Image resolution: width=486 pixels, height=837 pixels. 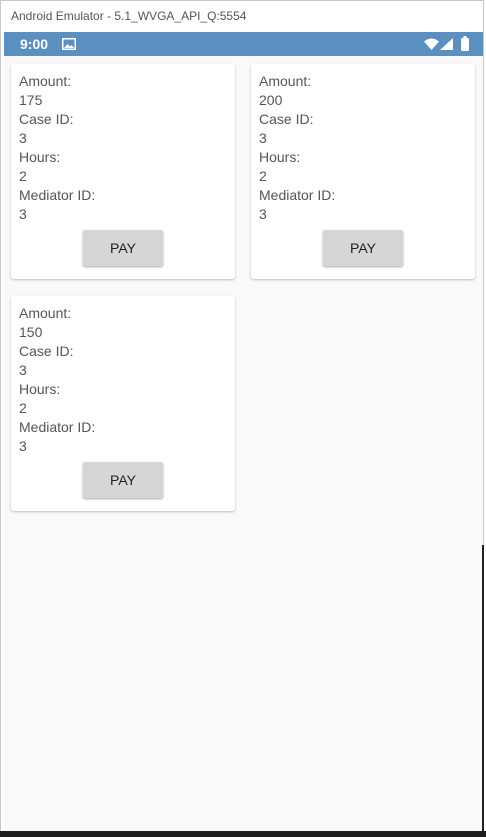 I want to click on status-bar: 9:00, so click(x=243, y=44).